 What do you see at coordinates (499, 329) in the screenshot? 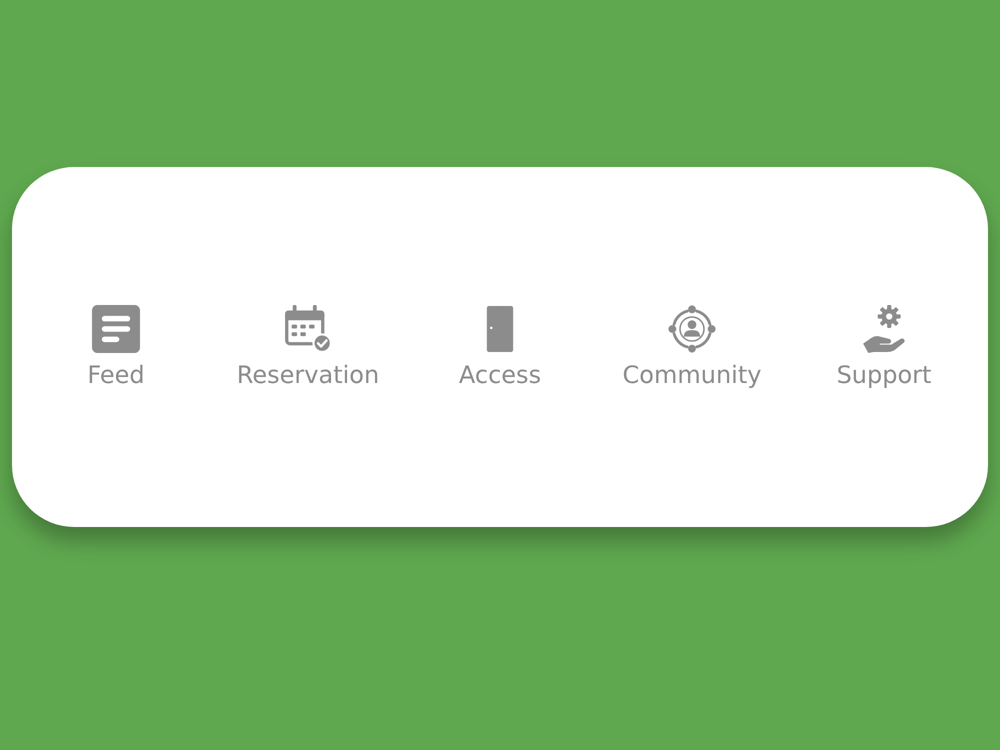
I see `door-icon` at bounding box center [499, 329].